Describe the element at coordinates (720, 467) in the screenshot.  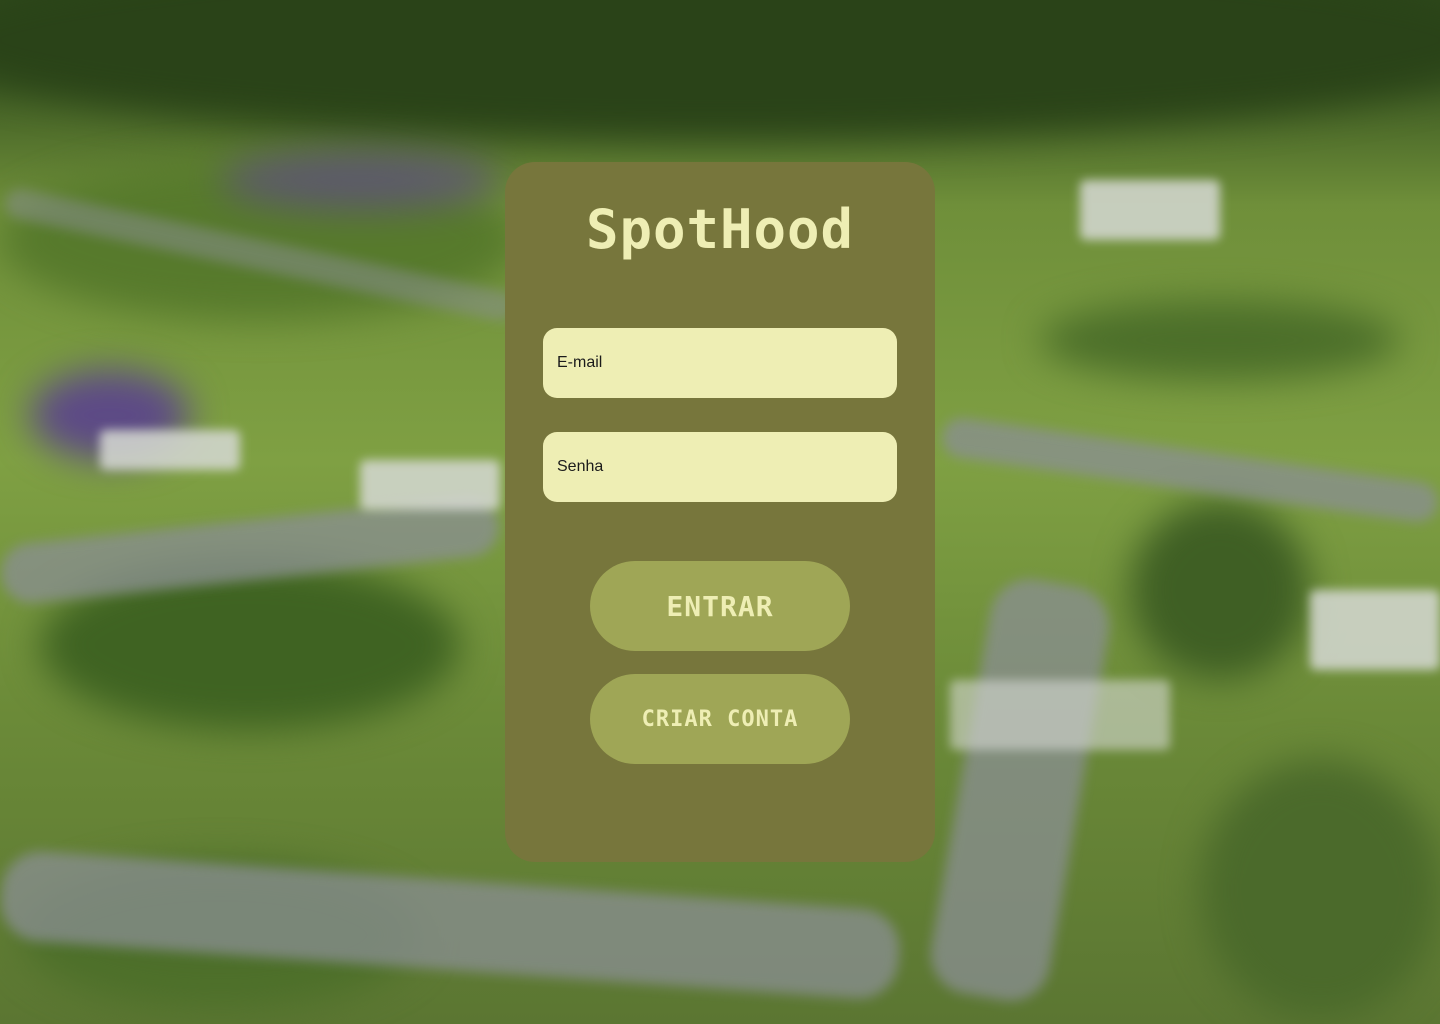
I see `password-field` at that location.